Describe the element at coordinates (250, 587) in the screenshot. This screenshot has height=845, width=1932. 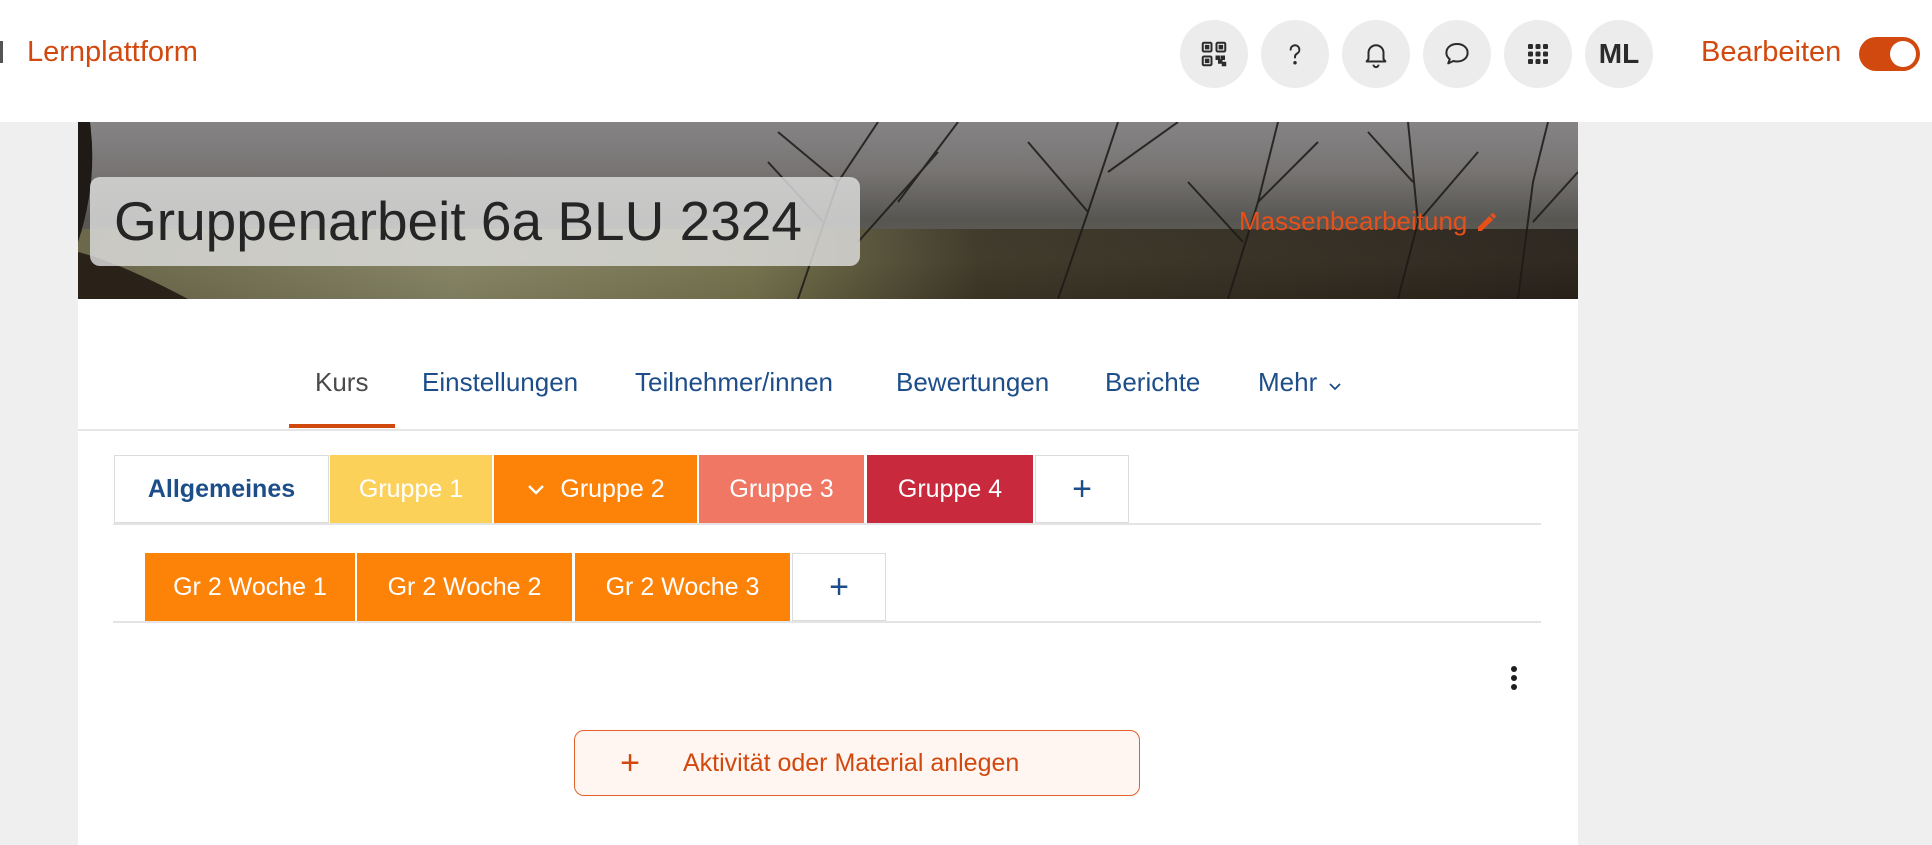
I see `subsection-tab-woche-1: Gr 2 Woche 1` at that location.